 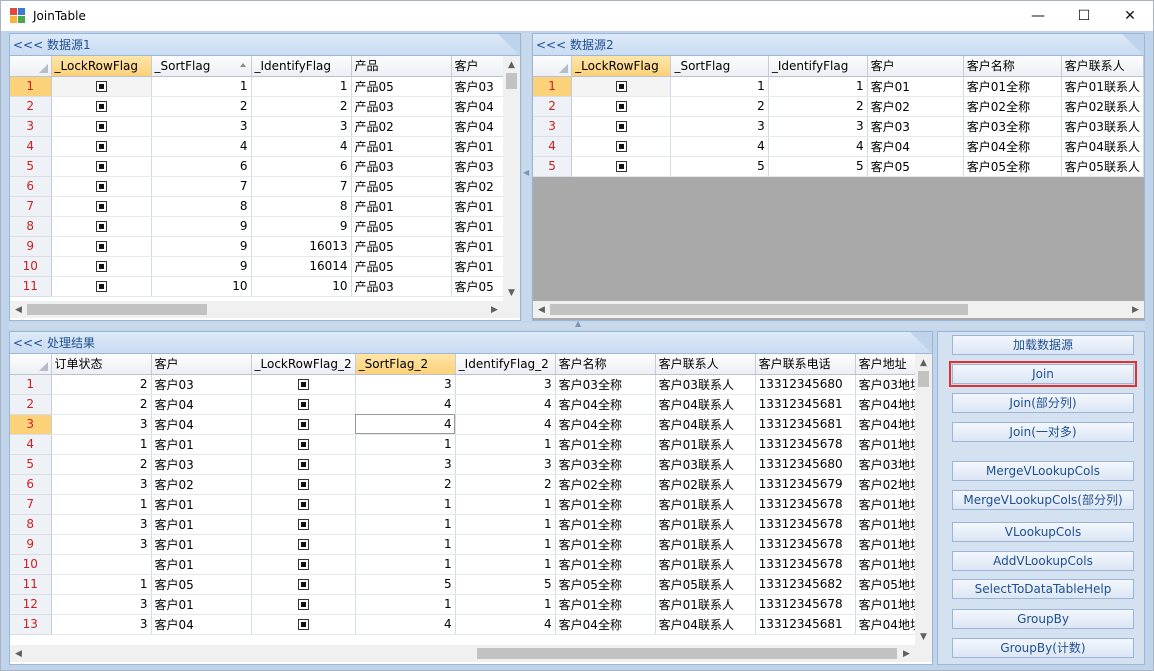 I want to click on customer-phone-cell: 13312345681, so click(x=805, y=404).